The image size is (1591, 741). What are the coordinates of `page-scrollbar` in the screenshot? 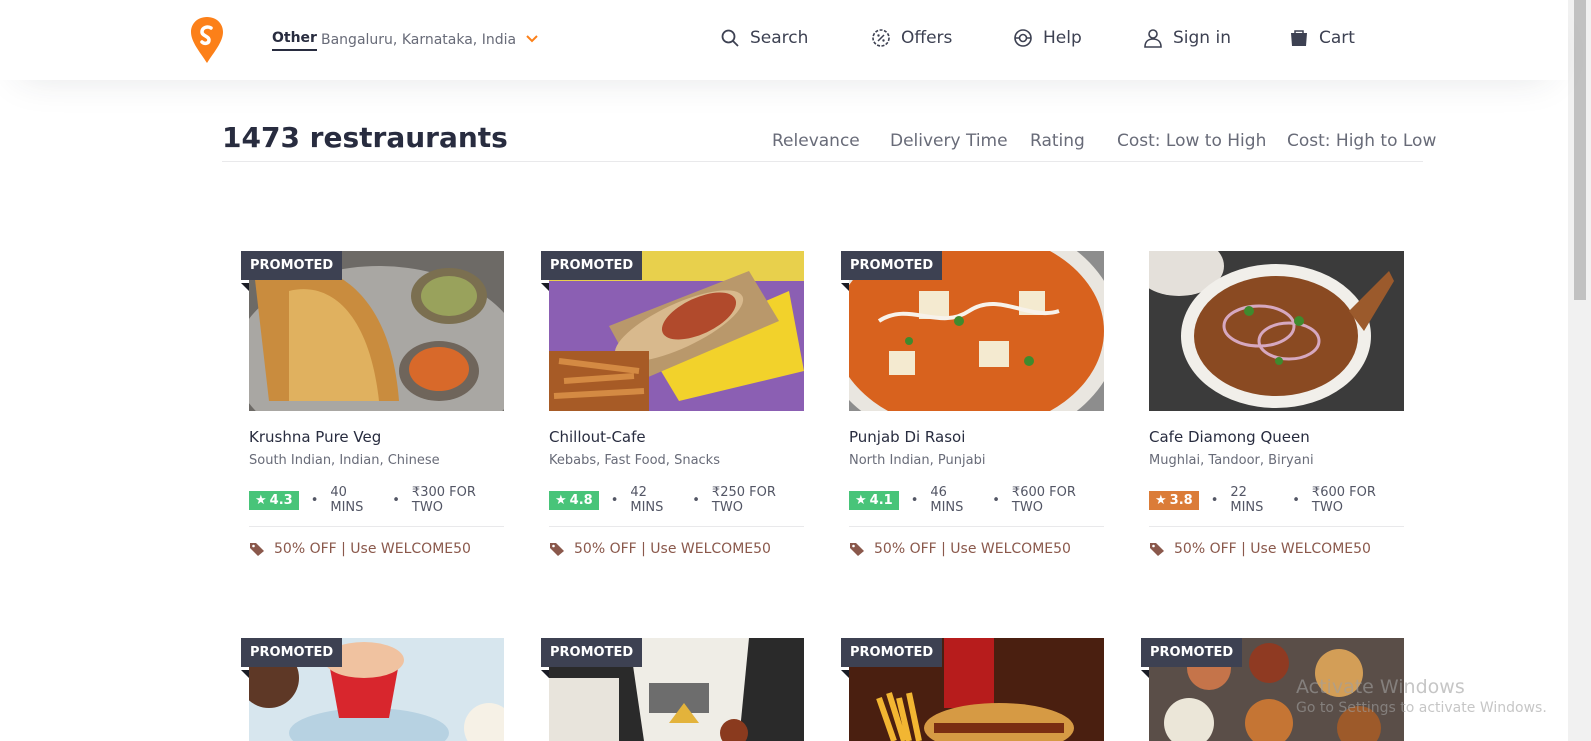 It's located at (1579, 370).